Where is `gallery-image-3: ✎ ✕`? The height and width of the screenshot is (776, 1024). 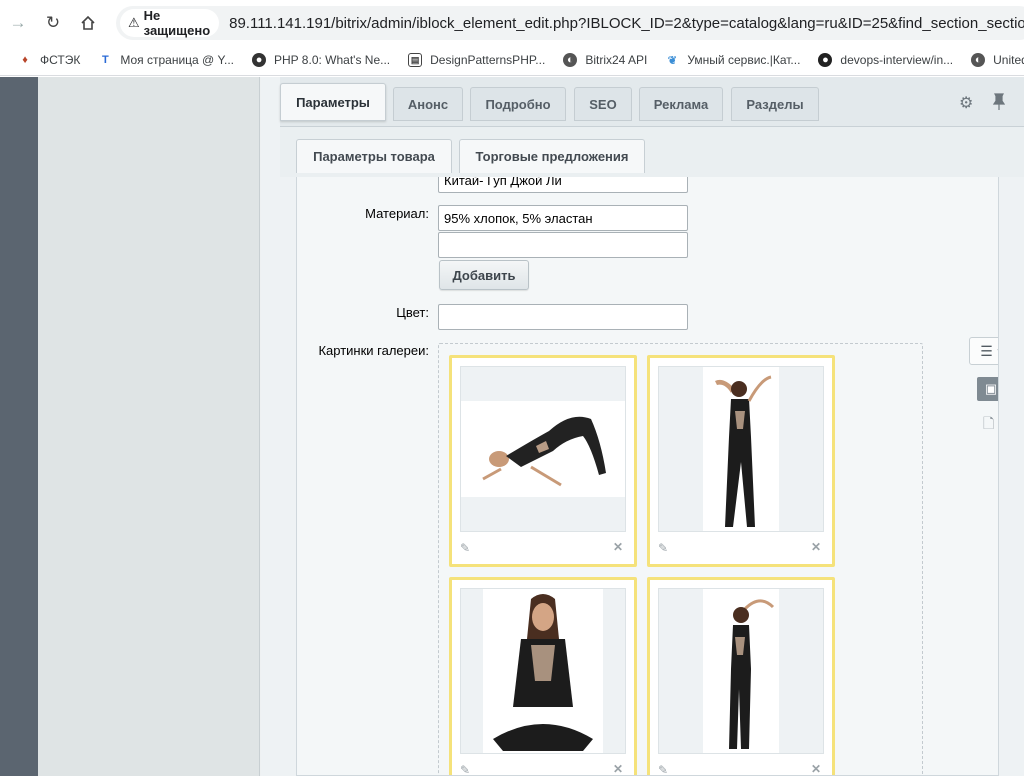
gallery-image-3: ✎ ✕ is located at coordinates (543, 676).